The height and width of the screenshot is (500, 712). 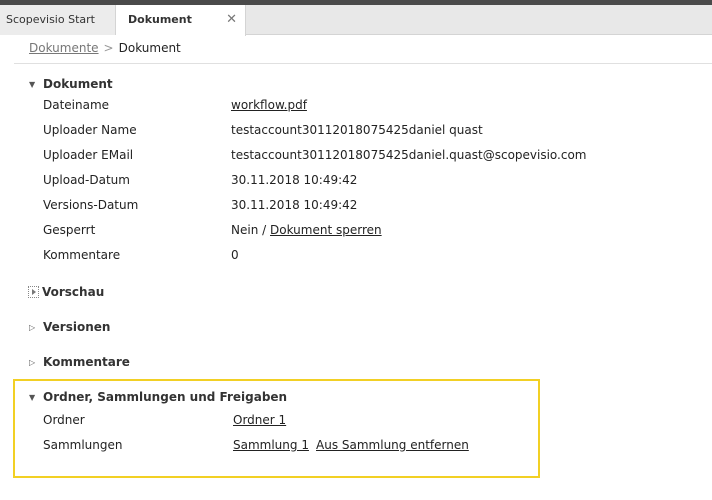 What do you see at coordinates (356, 20) in the screenshot?
I see `tab-strip: Scopevisio Start Dokument ✕` at bounding box center [356, 20].